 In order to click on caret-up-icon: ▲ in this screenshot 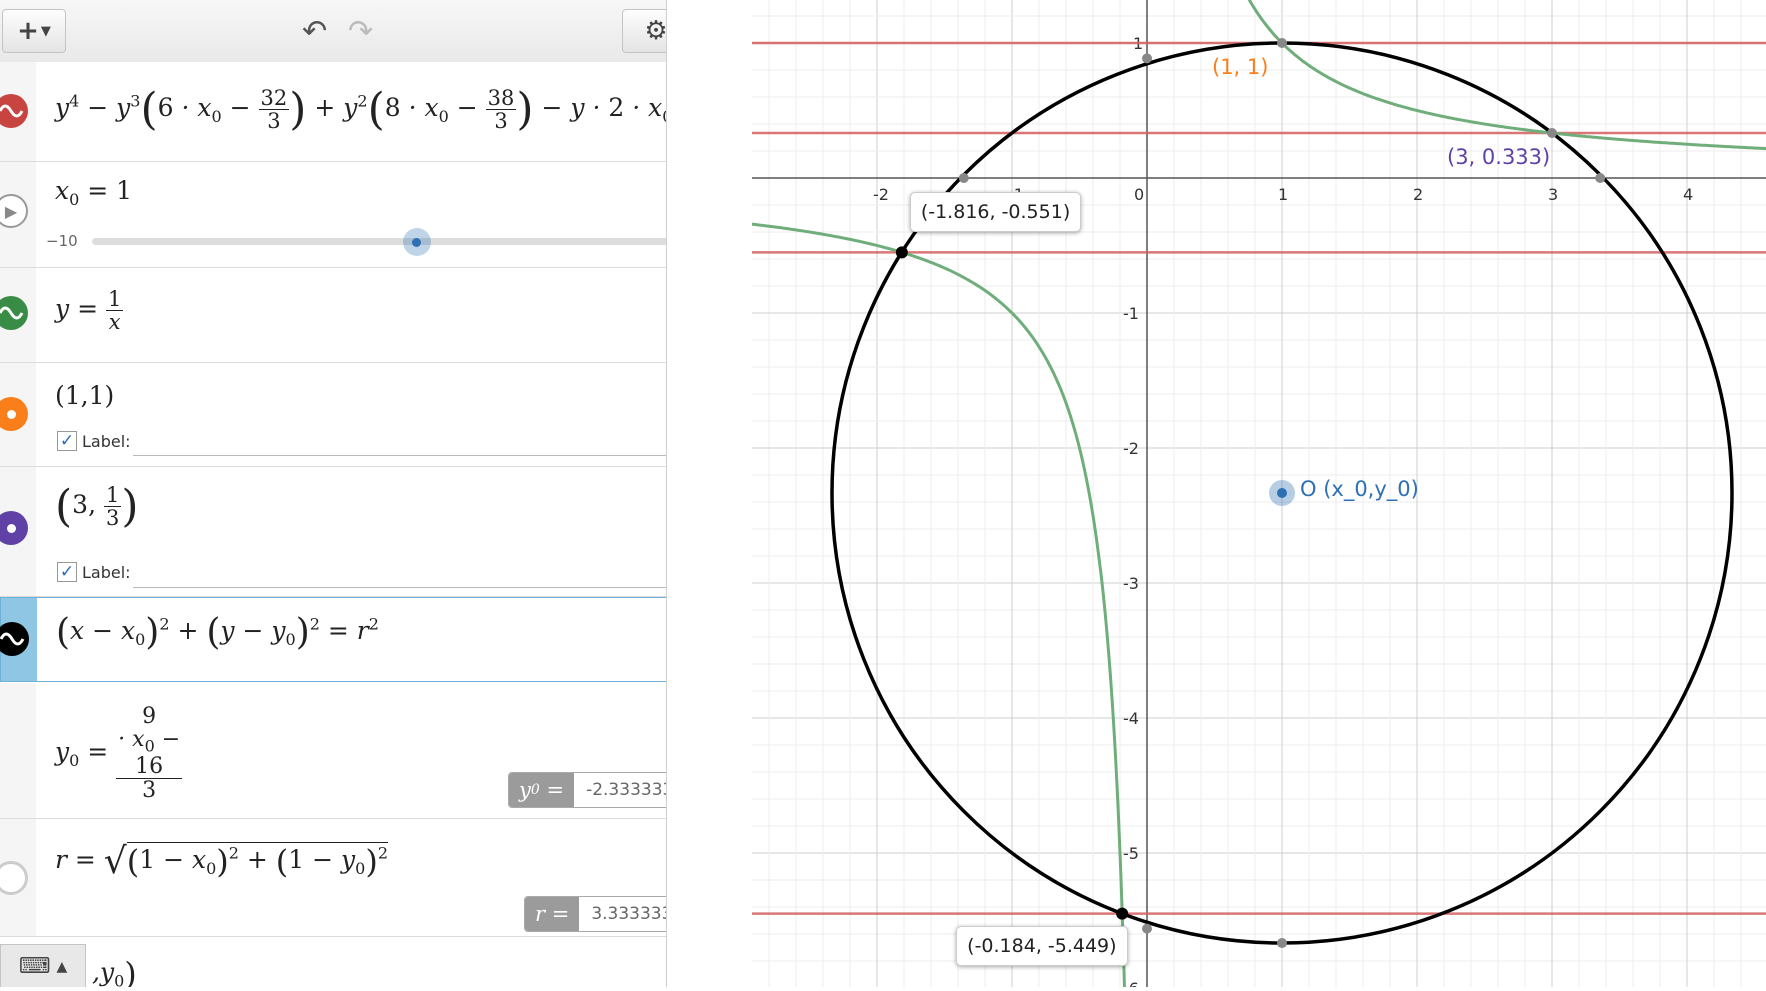, I will do `click(61, 967)`.